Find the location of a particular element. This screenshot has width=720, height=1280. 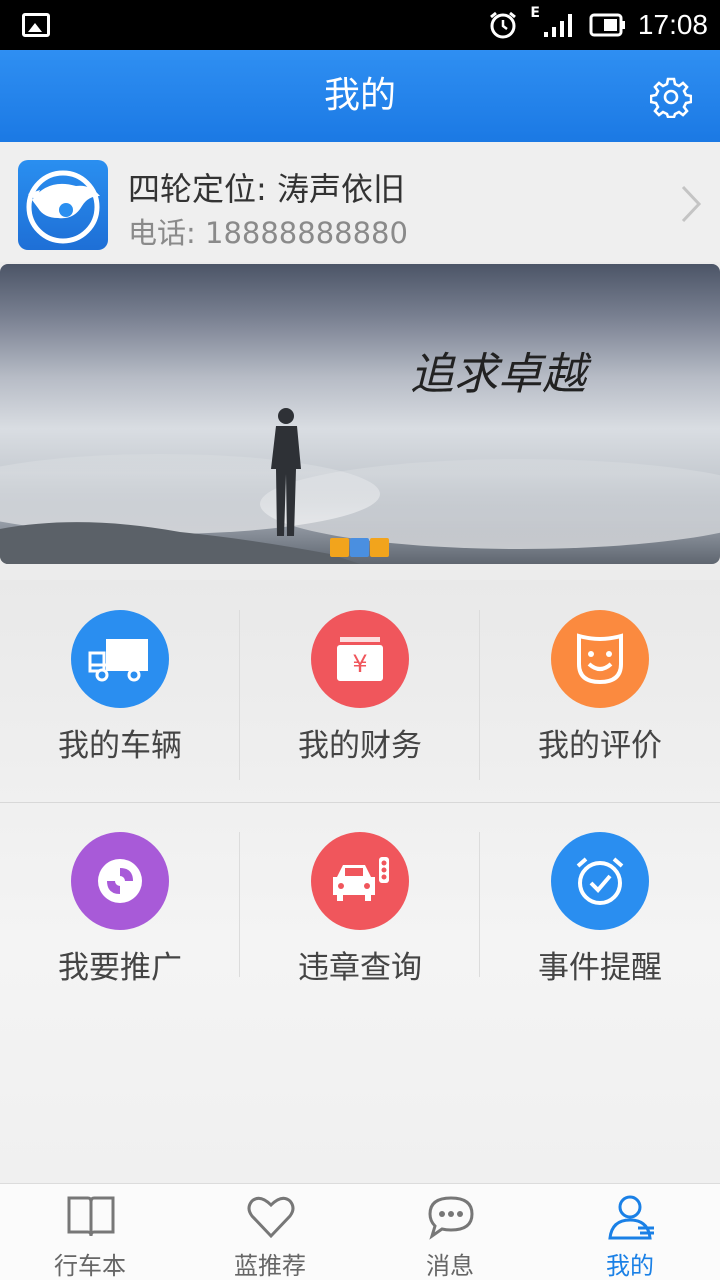

tab-label: 消息 is located at coordinates (450, 1266).